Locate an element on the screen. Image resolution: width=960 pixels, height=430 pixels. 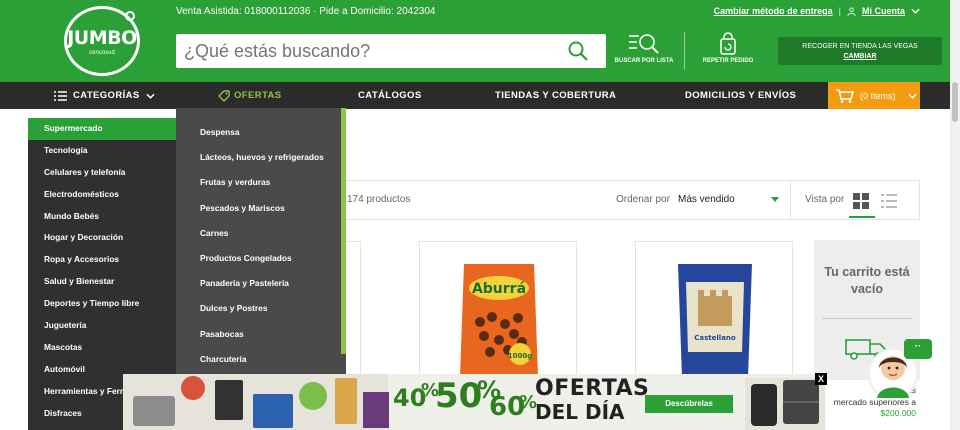
discover-button: Descúbrelas is located at coordinates (689, 404).